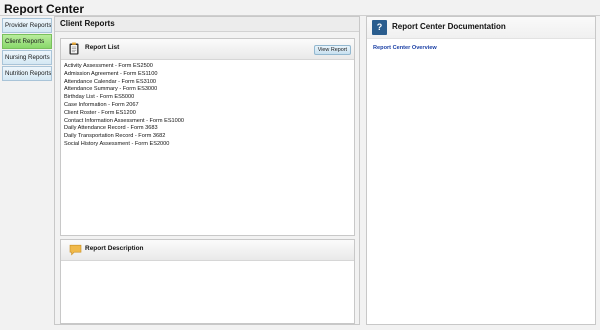 Image resolution: width=600 pixels, height=330 pixels. Describe the element at coordinates (27, 73) in the screenshot. I see `sidebar-tab-nutrition-reports: Nutrition Reports` at that location.